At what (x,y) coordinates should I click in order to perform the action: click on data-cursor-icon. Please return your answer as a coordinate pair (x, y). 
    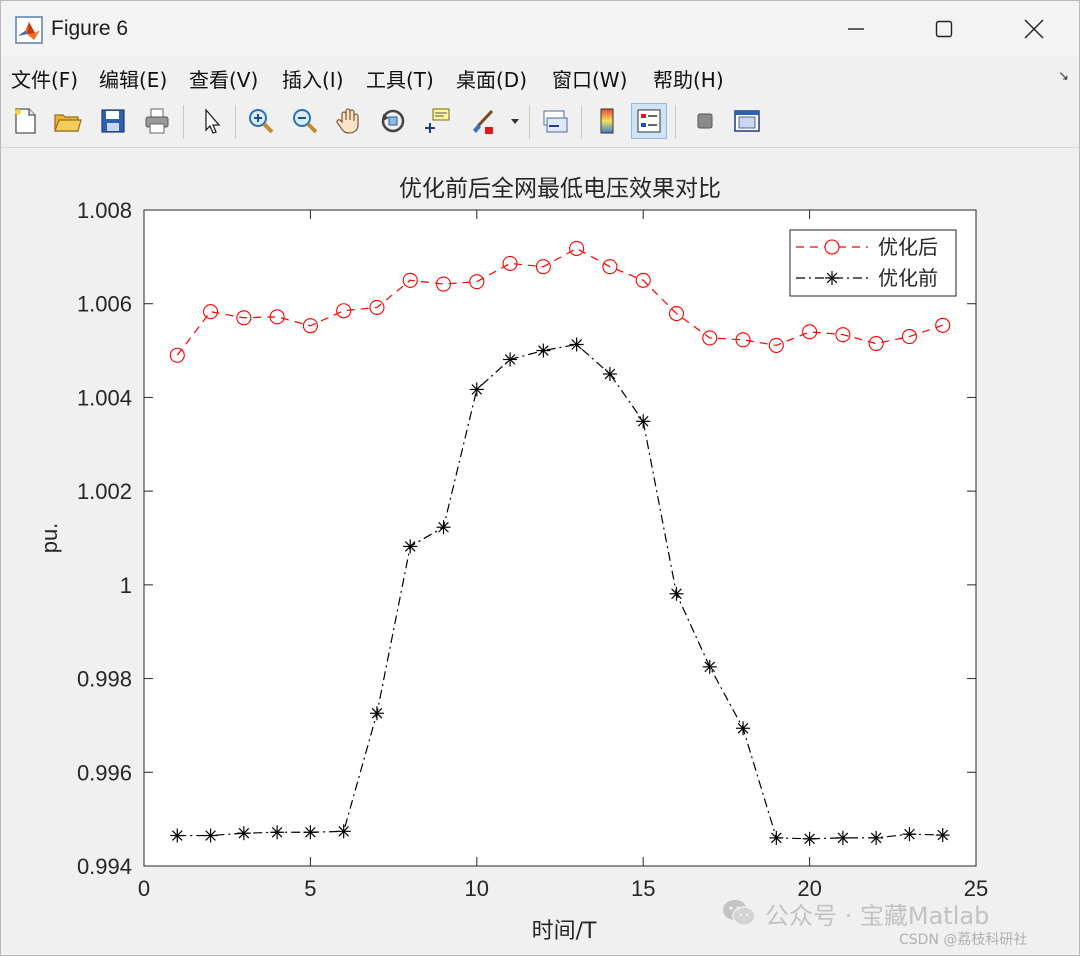
    Looking at the image, I should click on (437, 120).